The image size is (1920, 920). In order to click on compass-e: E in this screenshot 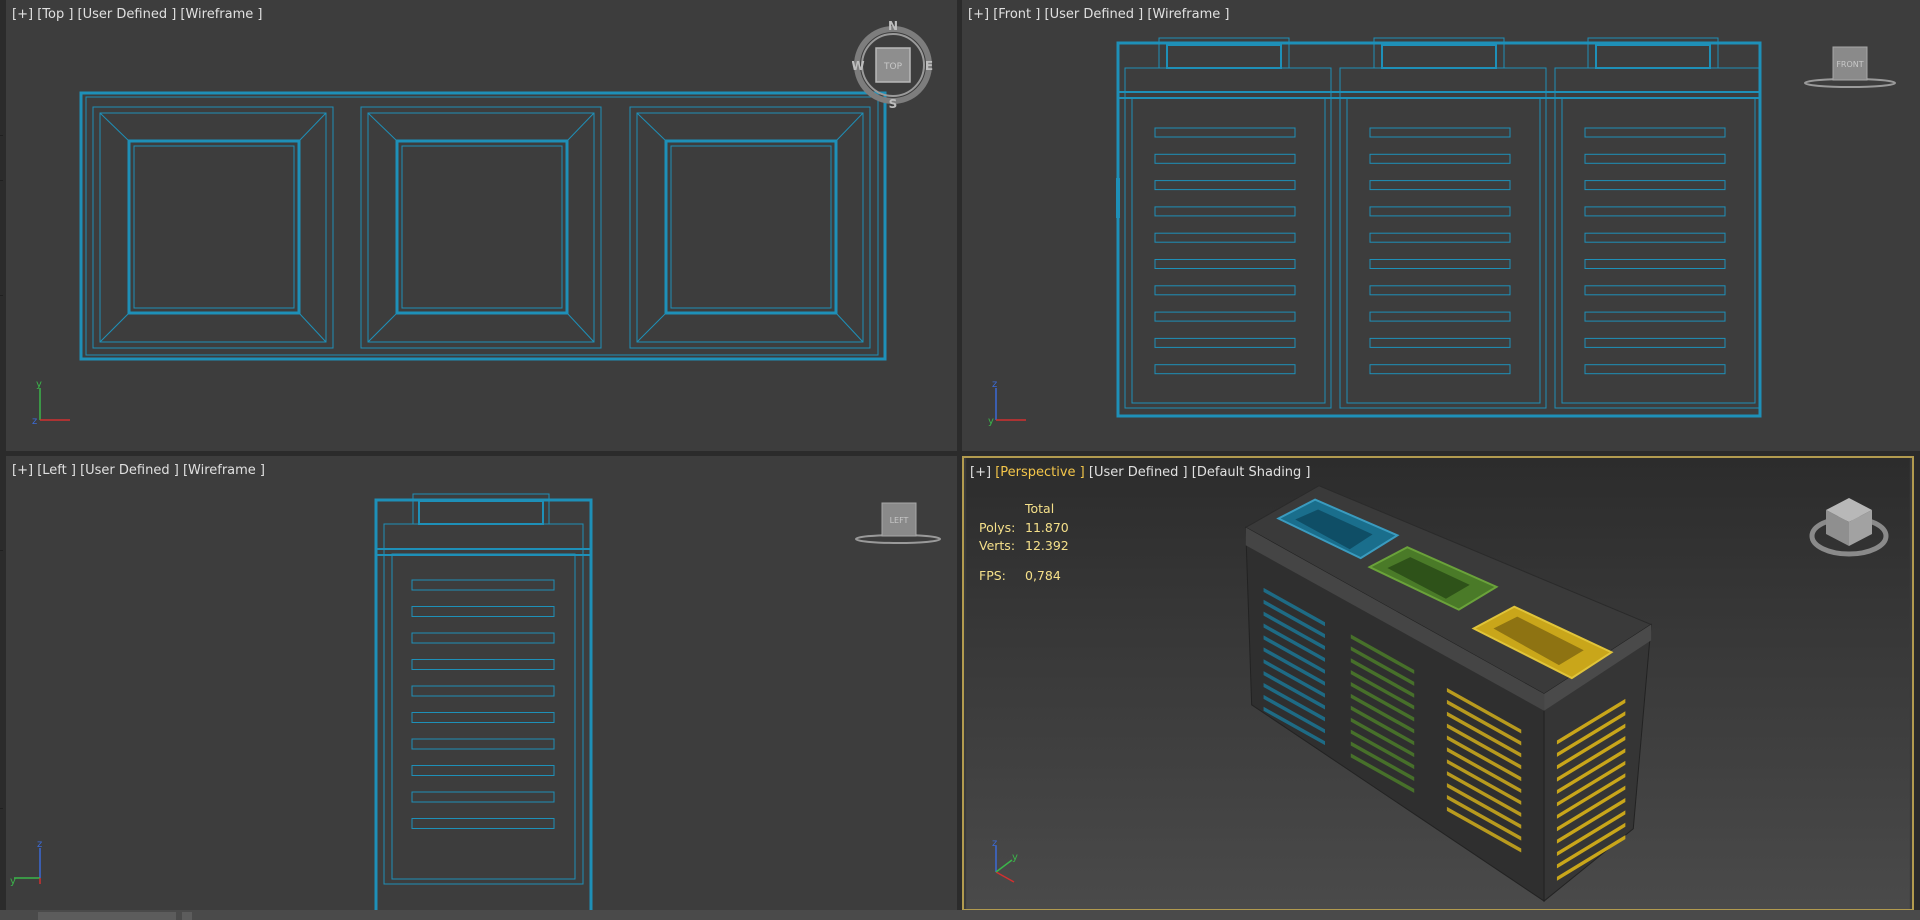, I will do `click(929, 66)`.